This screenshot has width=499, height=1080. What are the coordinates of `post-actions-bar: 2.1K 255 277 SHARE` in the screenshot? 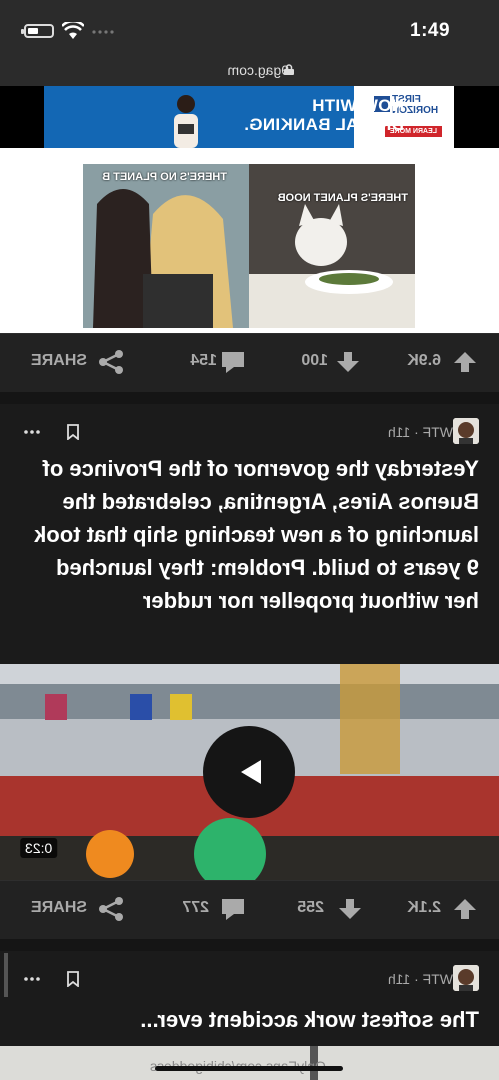 It's located at (249, 910).